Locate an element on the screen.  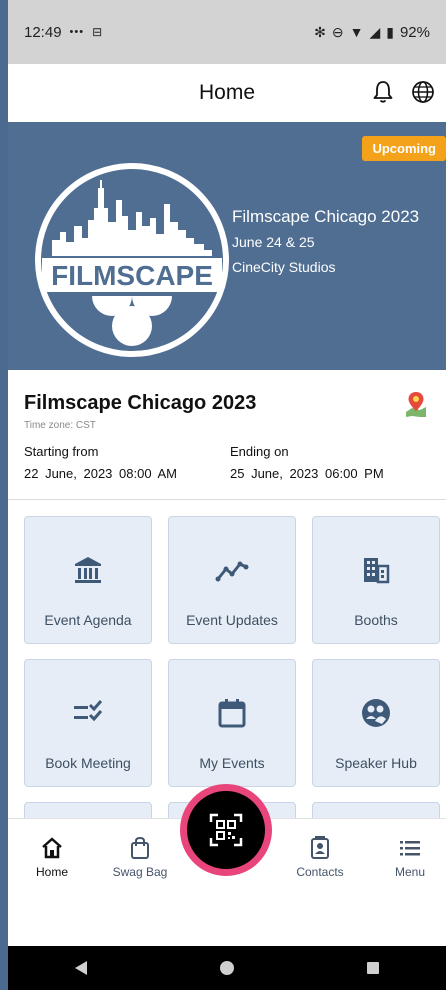
app-header: Home is located at coordinates (227, 93).